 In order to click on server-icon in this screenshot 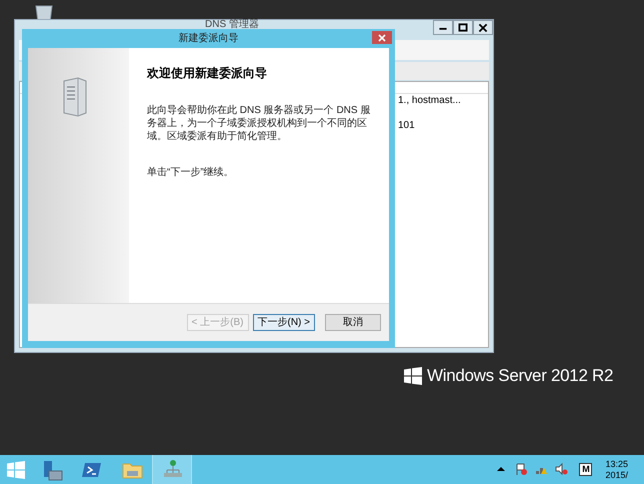, I will do `click(75, 97)`.